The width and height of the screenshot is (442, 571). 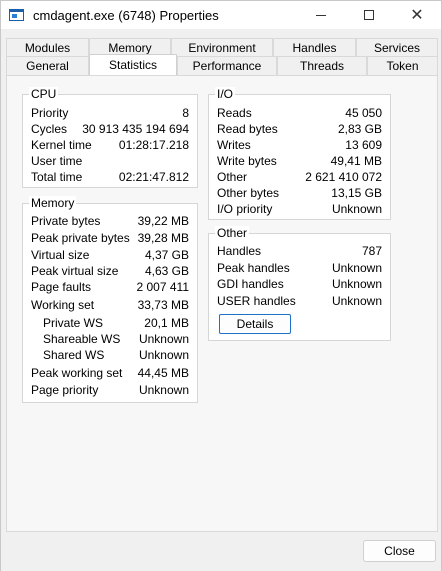 I want to click on stat-row: User time, so click(x=57, y=161).